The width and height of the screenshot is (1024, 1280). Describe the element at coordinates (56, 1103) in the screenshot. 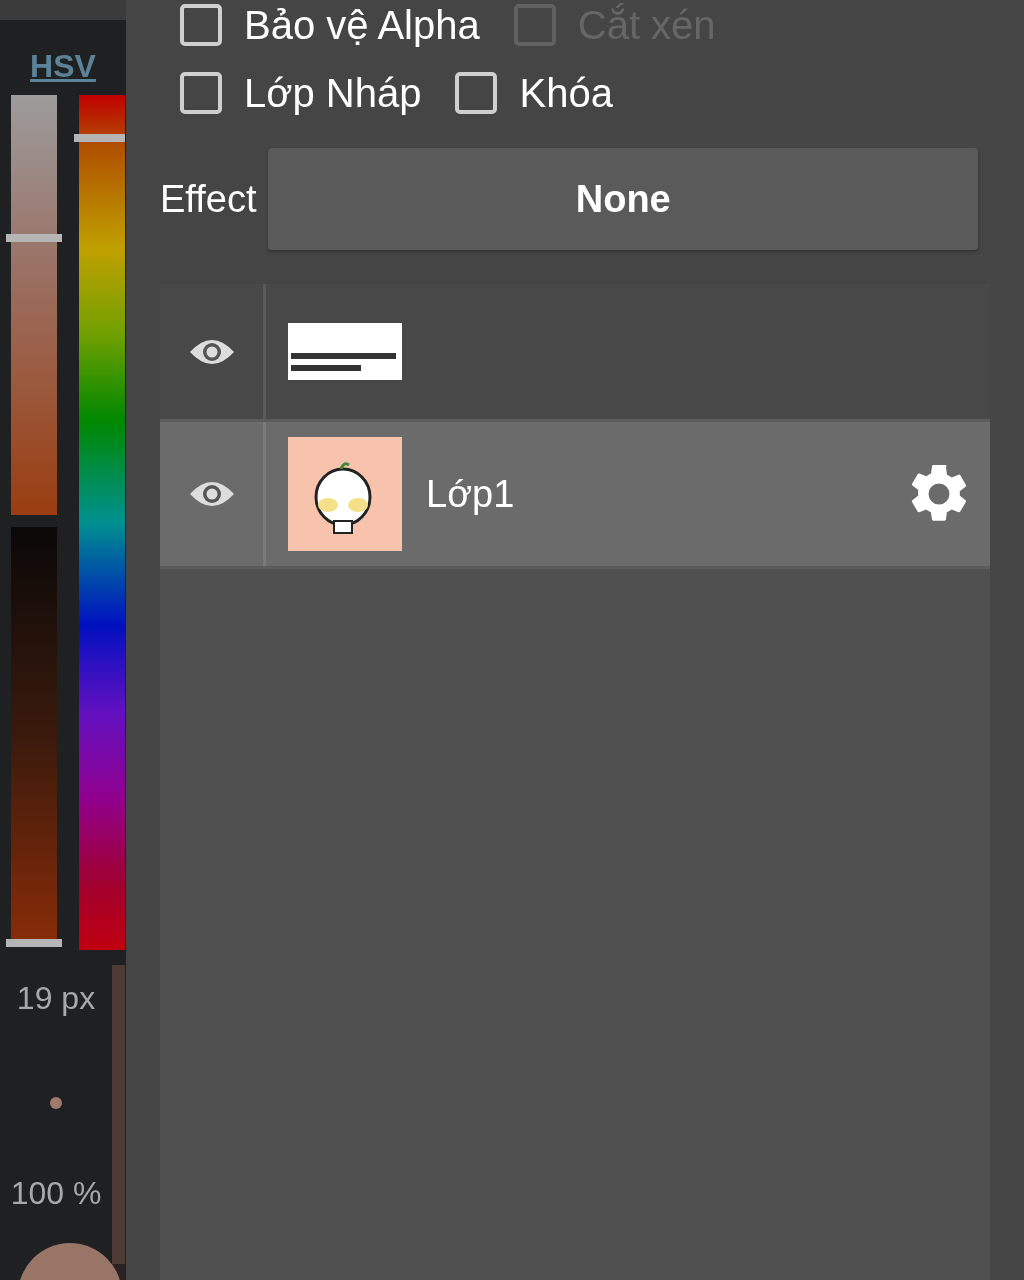

I see `brush-preview-dot` at that location.